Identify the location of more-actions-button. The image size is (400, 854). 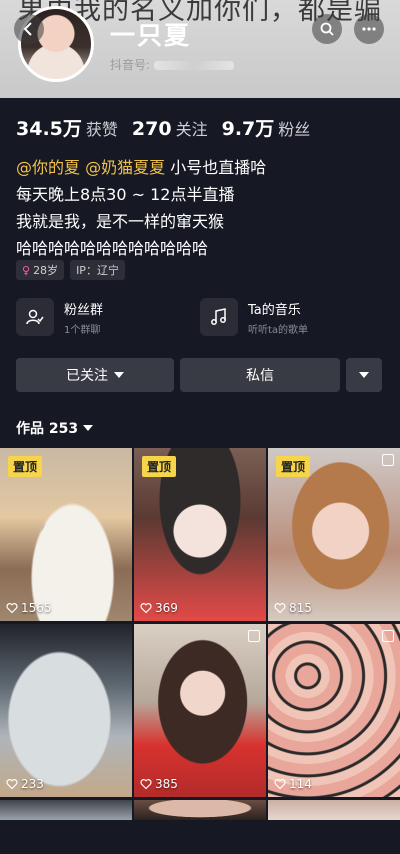
(364, 375).